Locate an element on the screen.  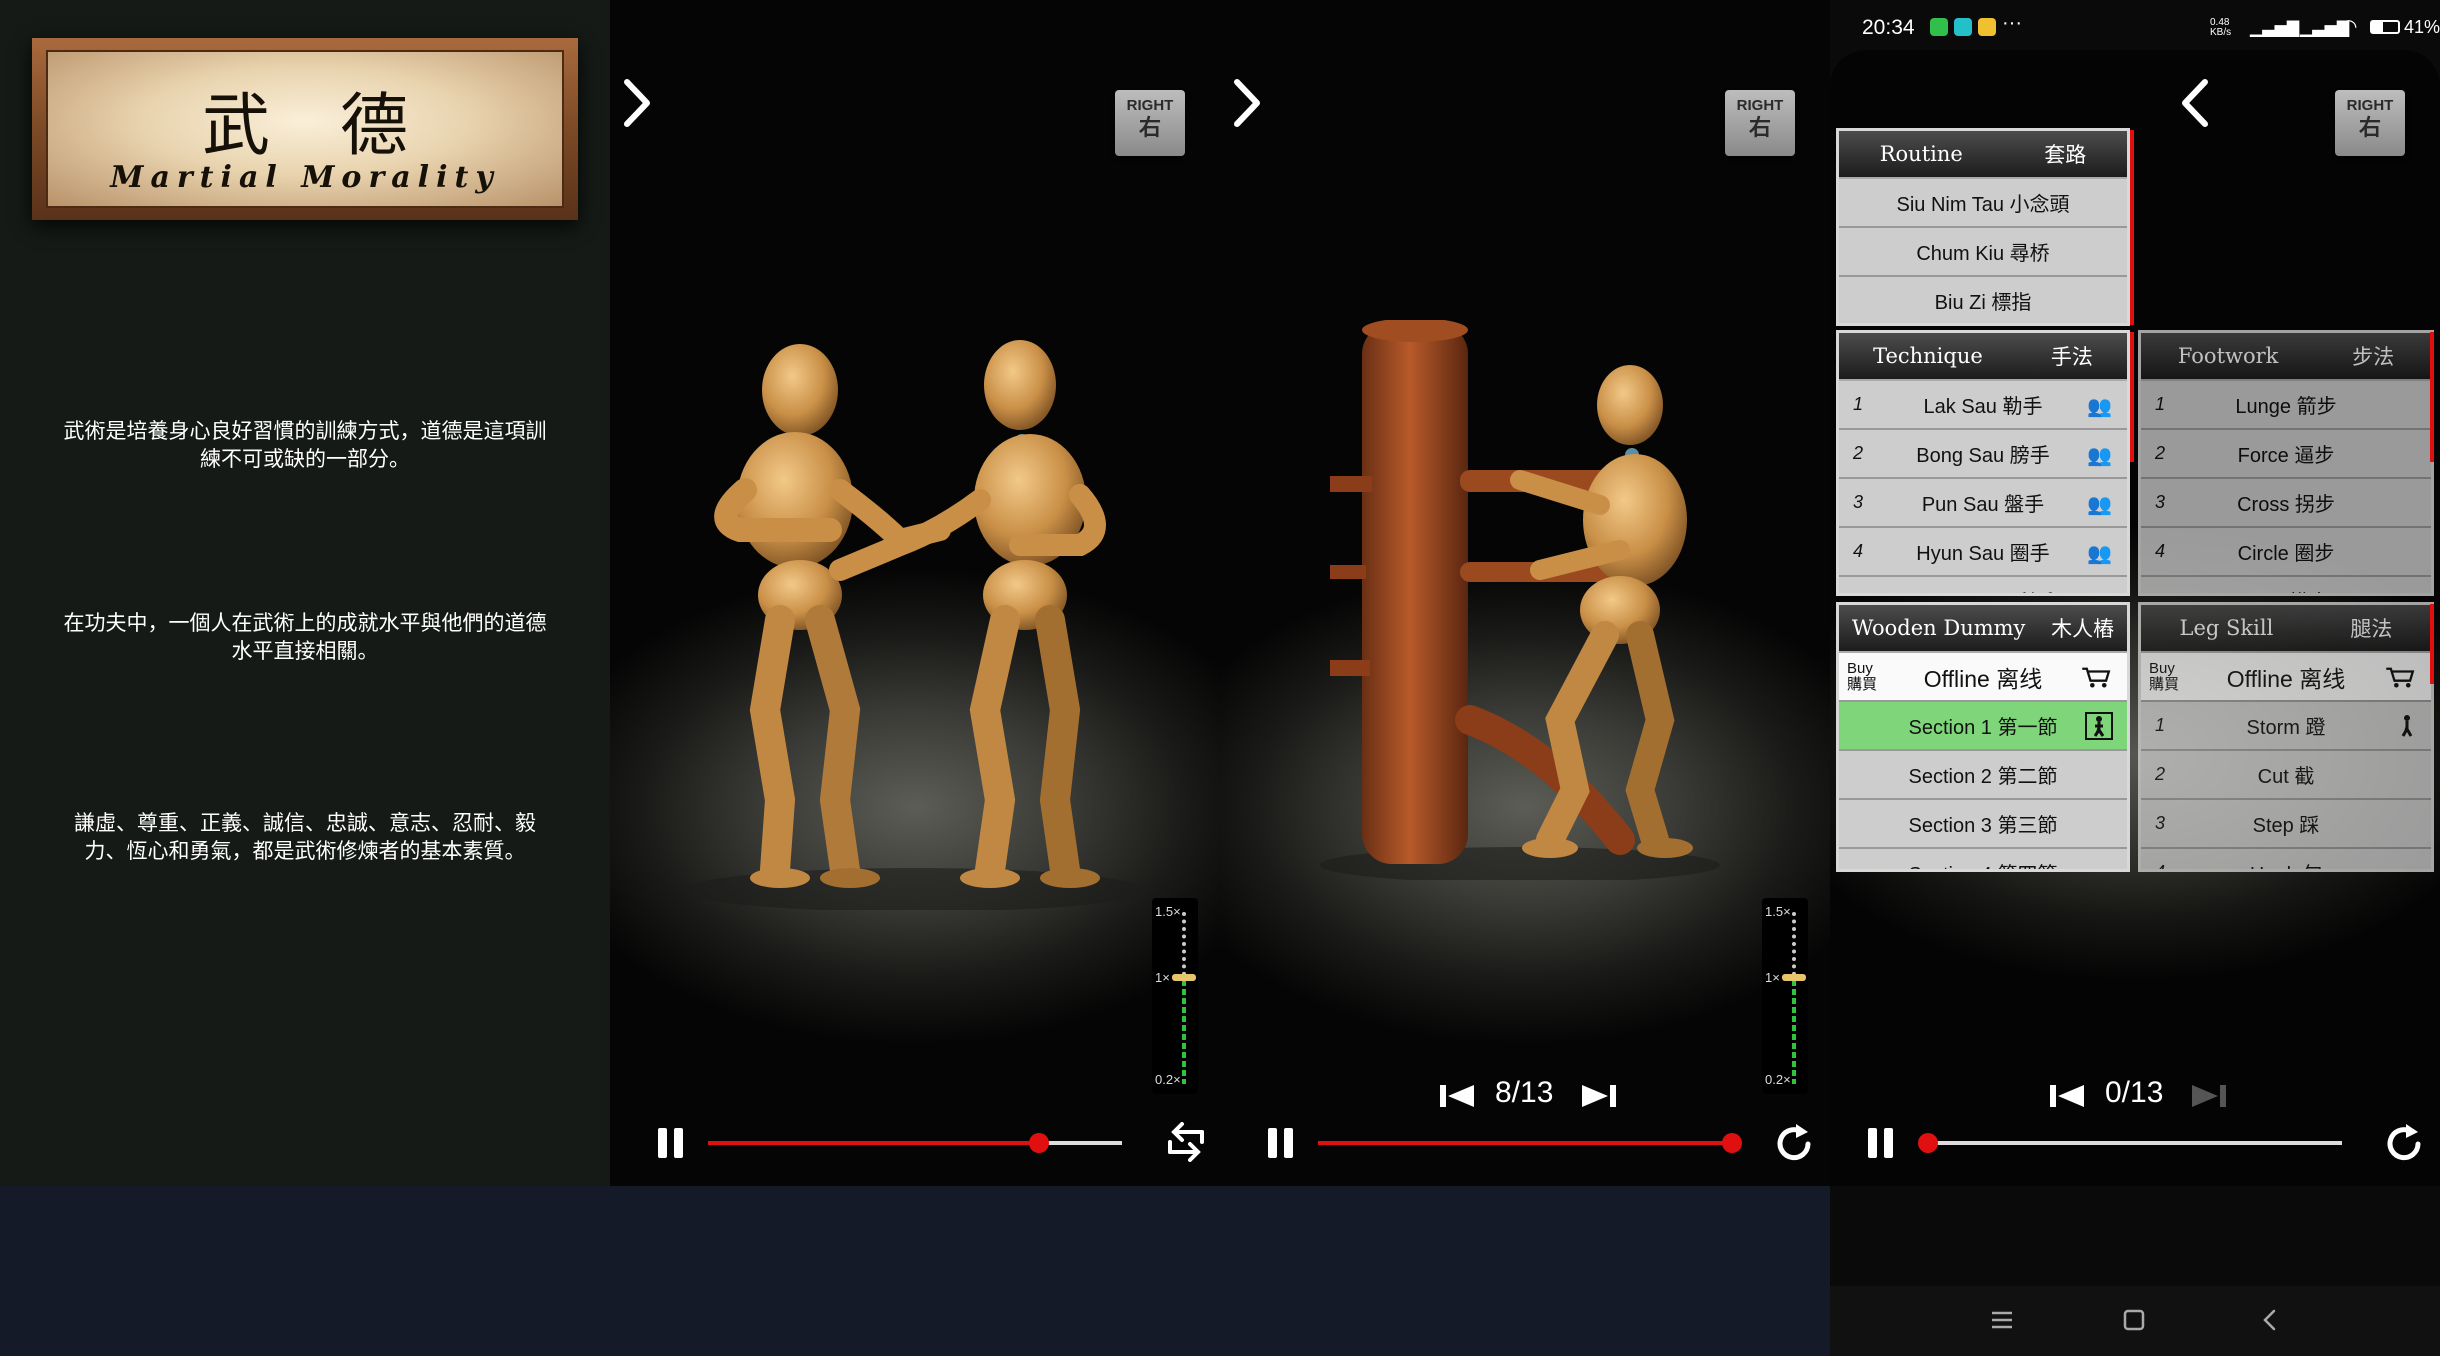
battery-icon is located at coordinates (2385, 27).